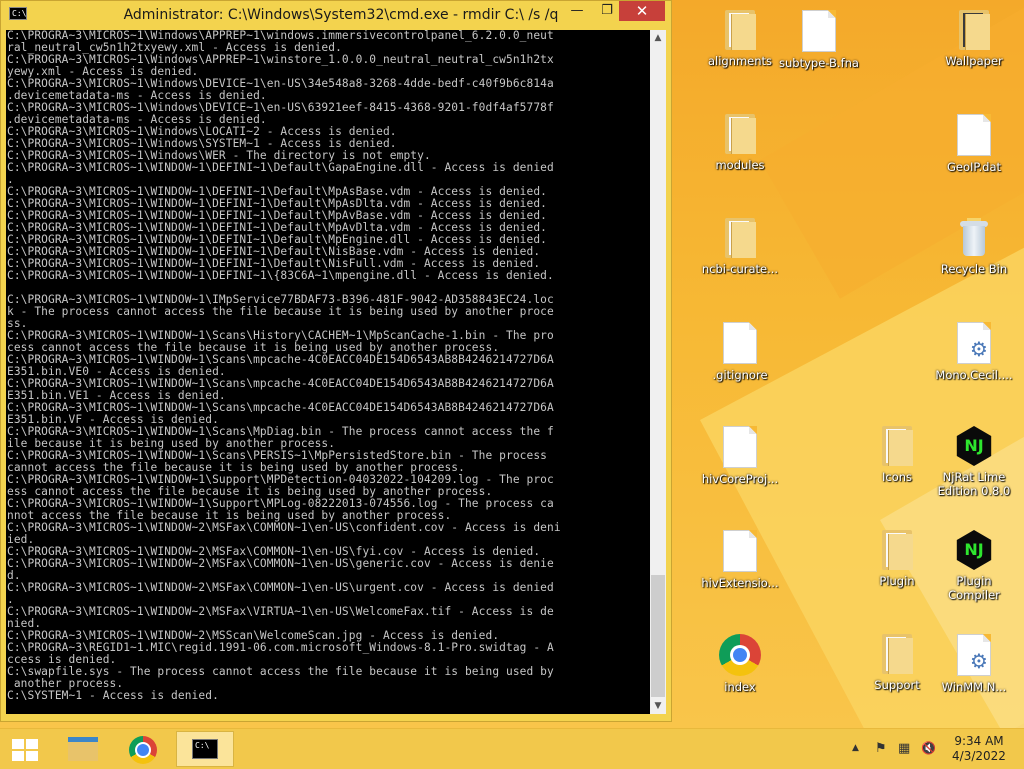  What do you see at coordinates (740, 375) in the screenshot?
I see `icon-label: .gitignore` at bounding box center [740, 375].